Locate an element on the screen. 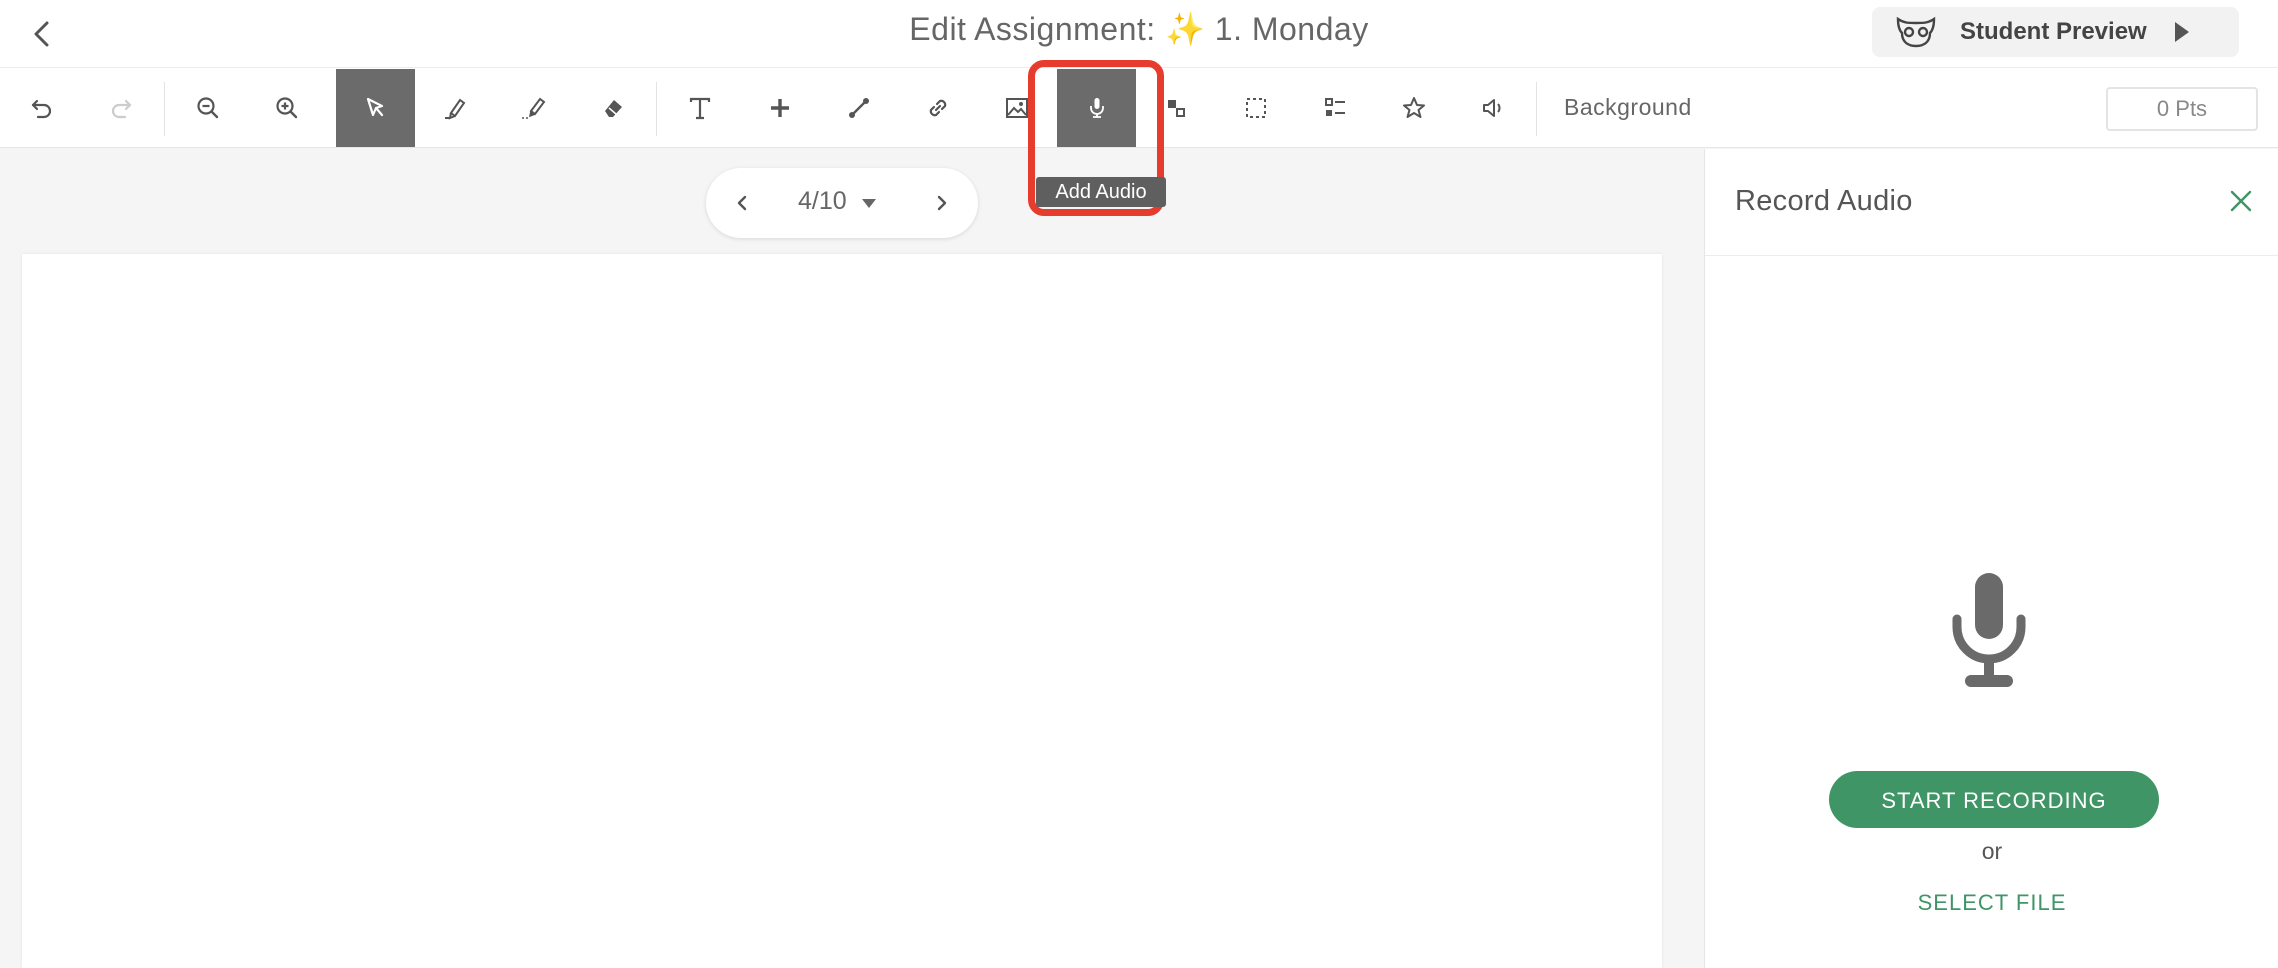 This screenshot has width=2278, height=968. add-tool-button is located at coordinates (779, 108).